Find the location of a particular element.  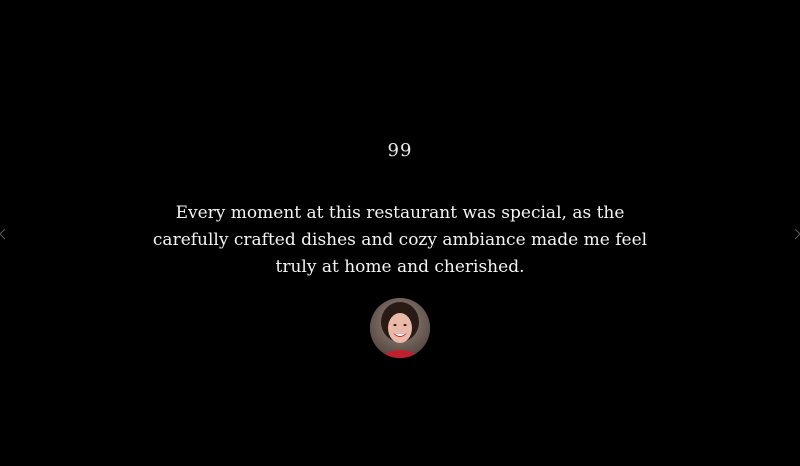

chevron-right-icon is located at coordinates (797, 234).